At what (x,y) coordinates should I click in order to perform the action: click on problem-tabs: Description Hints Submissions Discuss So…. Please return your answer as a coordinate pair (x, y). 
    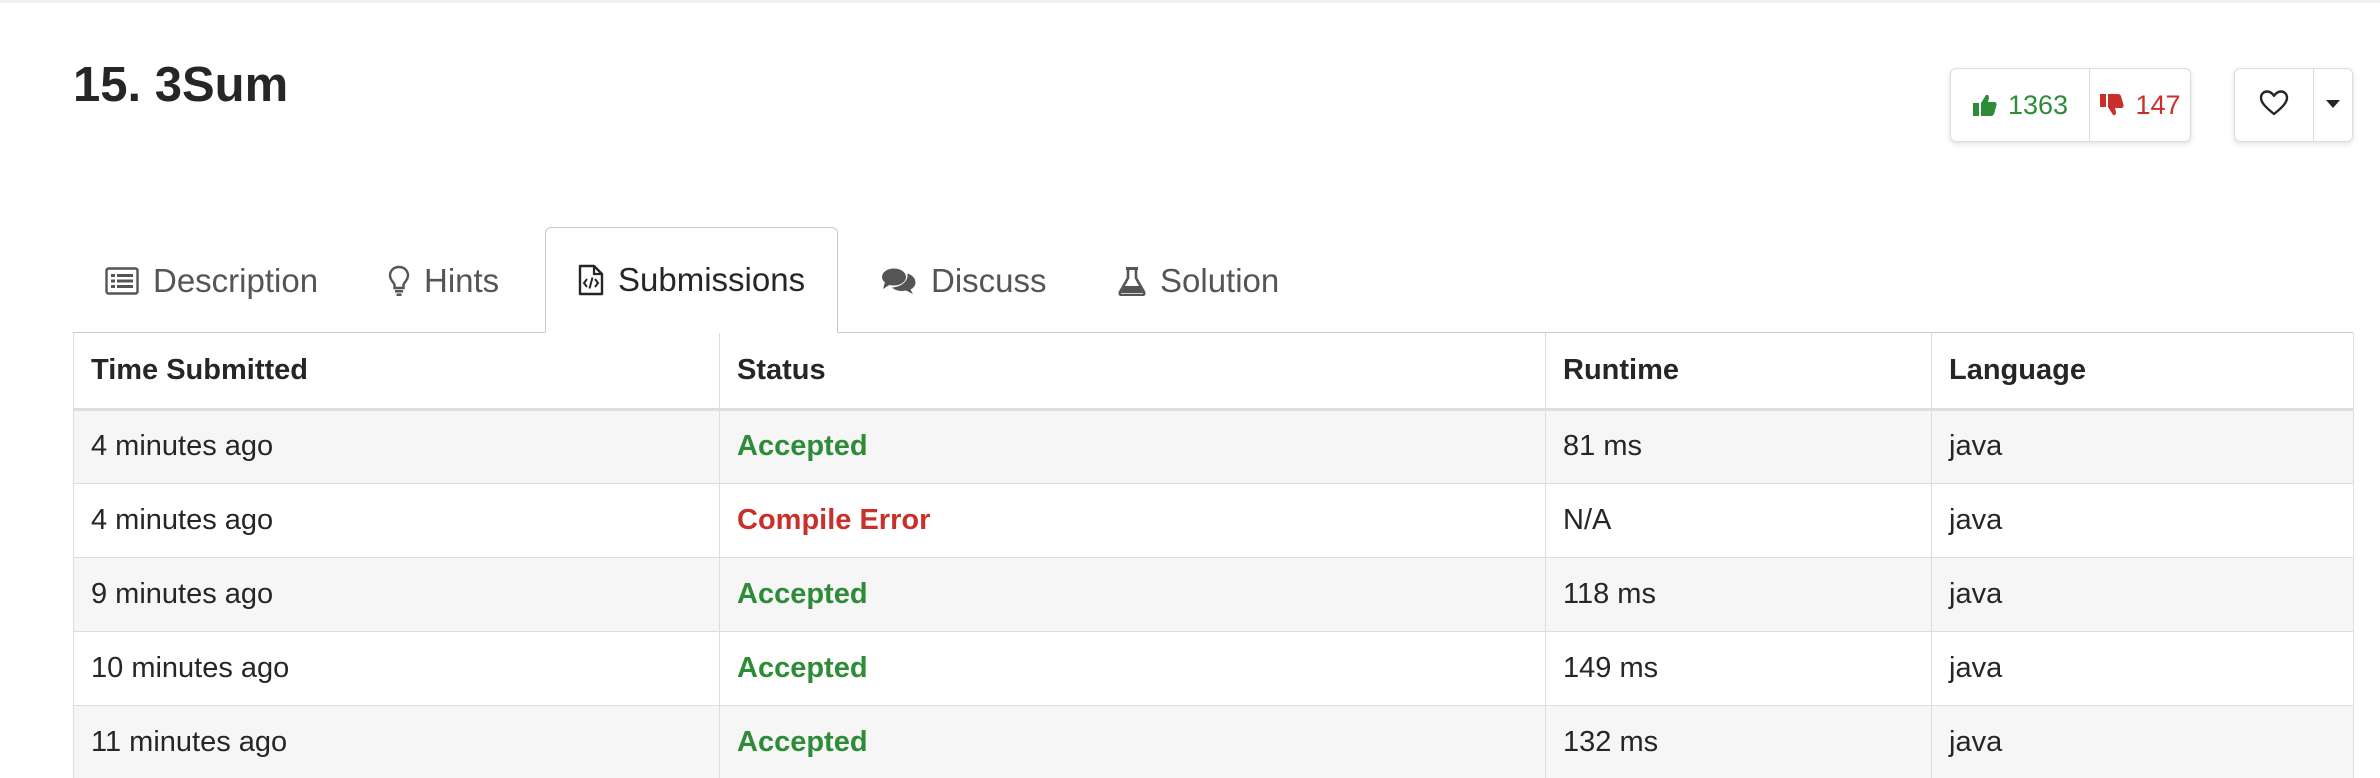
    Looking at the image, I should click on (1213, 280).